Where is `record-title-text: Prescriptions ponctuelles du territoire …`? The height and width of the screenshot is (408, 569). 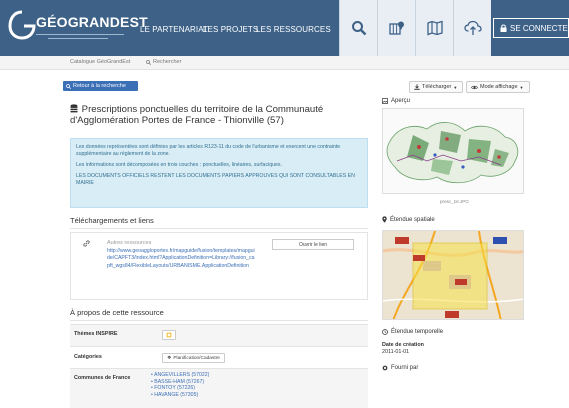 record-title-text: Prescriptions ponctuelles du territoire … is located at coordinates (197, 115).